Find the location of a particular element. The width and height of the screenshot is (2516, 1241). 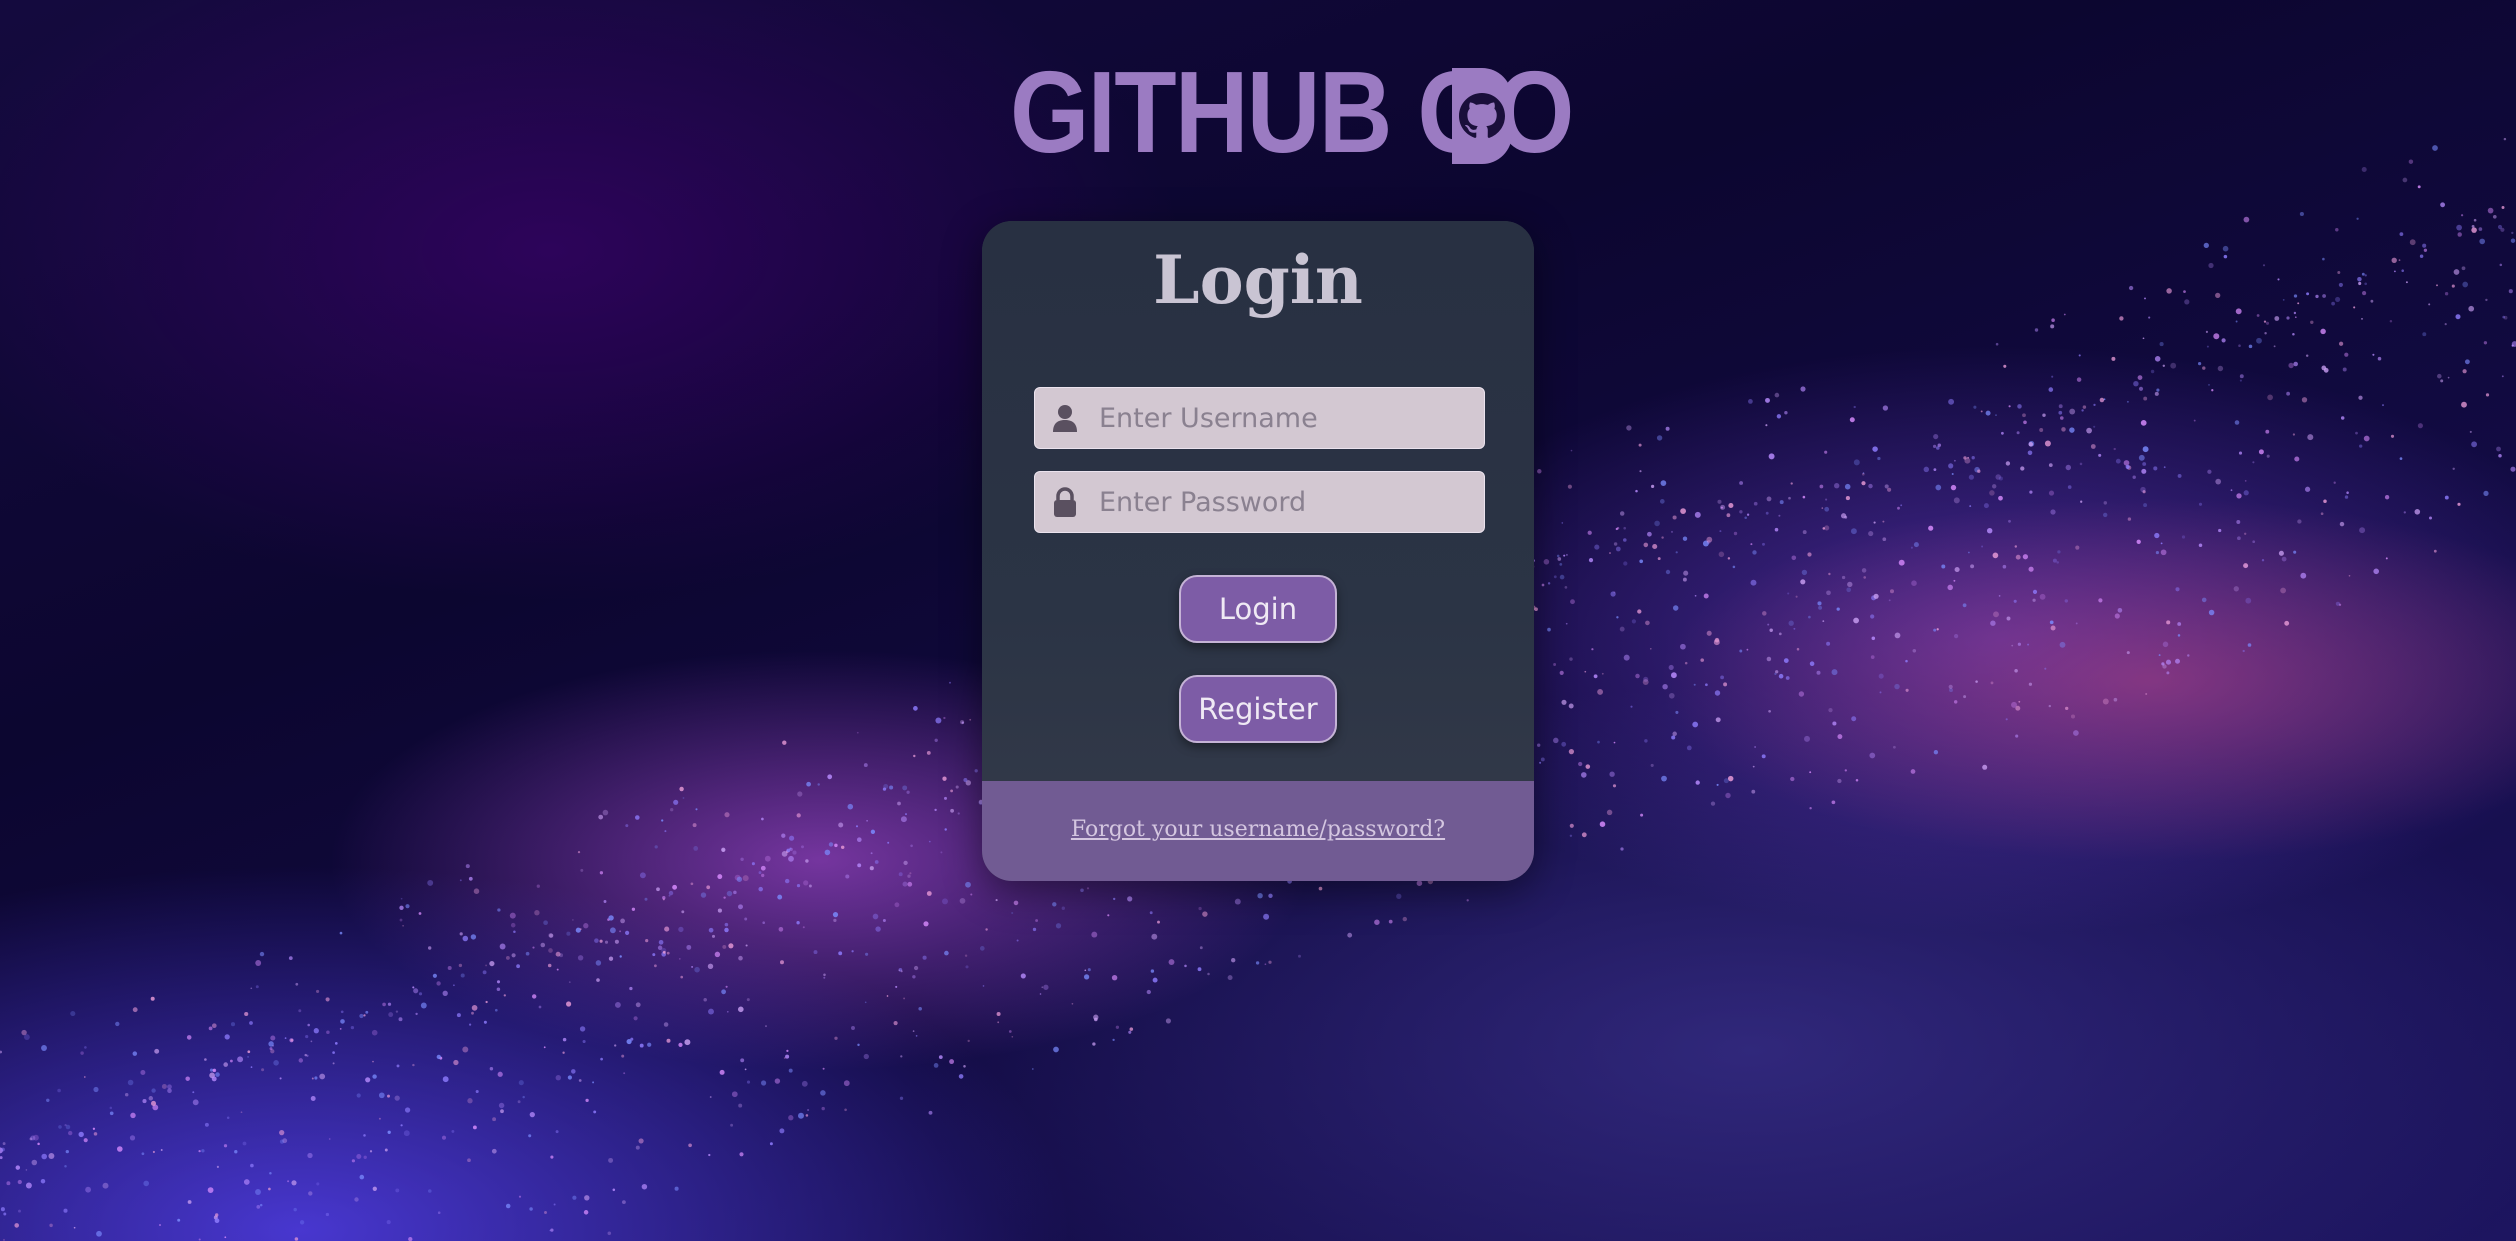

login-form: Login Login Register is located at coordinates (1258, 501).